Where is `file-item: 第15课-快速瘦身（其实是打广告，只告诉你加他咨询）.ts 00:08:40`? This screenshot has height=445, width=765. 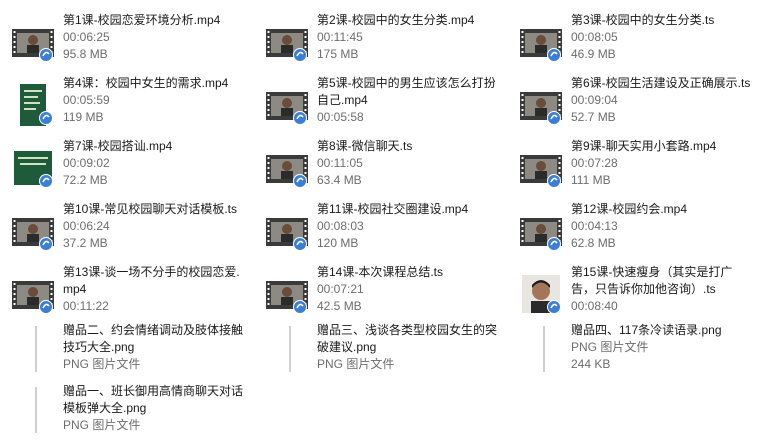 file-item: 第15课-快速瘦身（其实是打广告，只告诉你加他咨询）.ts 00:08:40 is located at coordinates (628, 294).